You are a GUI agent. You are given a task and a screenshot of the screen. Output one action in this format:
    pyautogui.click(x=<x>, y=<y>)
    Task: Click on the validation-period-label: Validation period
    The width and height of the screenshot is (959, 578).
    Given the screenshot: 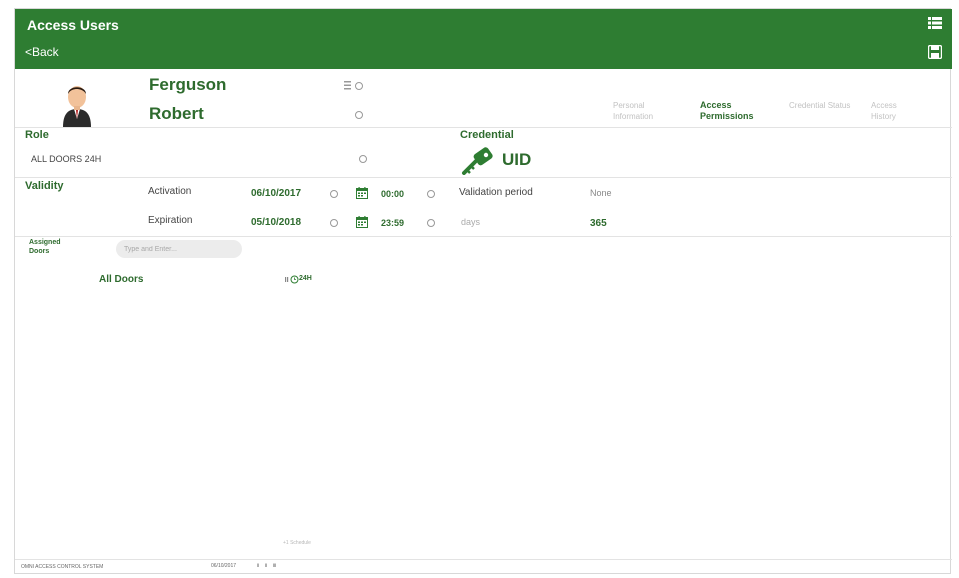 What is the action you would take?
    pyautogui.click(x=496, y=192)
    